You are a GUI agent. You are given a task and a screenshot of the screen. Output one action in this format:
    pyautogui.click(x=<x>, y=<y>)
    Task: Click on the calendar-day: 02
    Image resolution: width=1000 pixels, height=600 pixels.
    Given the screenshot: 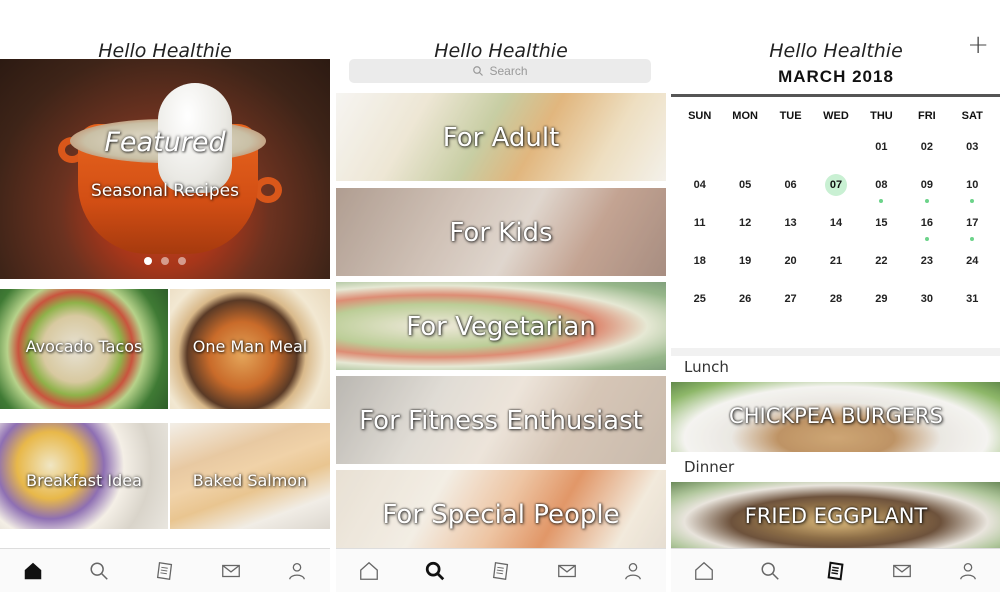 What is the action you would take?
    pyautogui.click(x=926, y=151)
    